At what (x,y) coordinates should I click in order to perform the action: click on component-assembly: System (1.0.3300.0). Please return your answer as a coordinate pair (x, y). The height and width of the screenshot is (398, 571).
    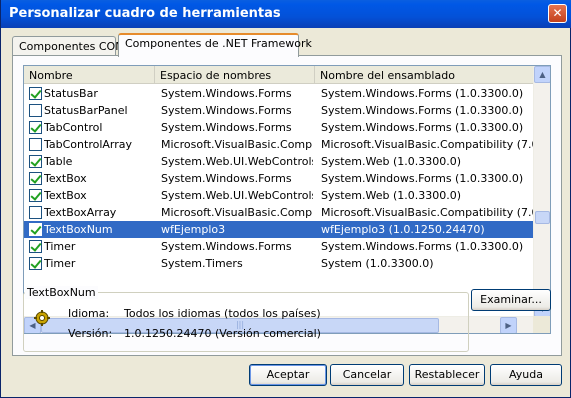
    Looking at the image, I should click on (377, 263).